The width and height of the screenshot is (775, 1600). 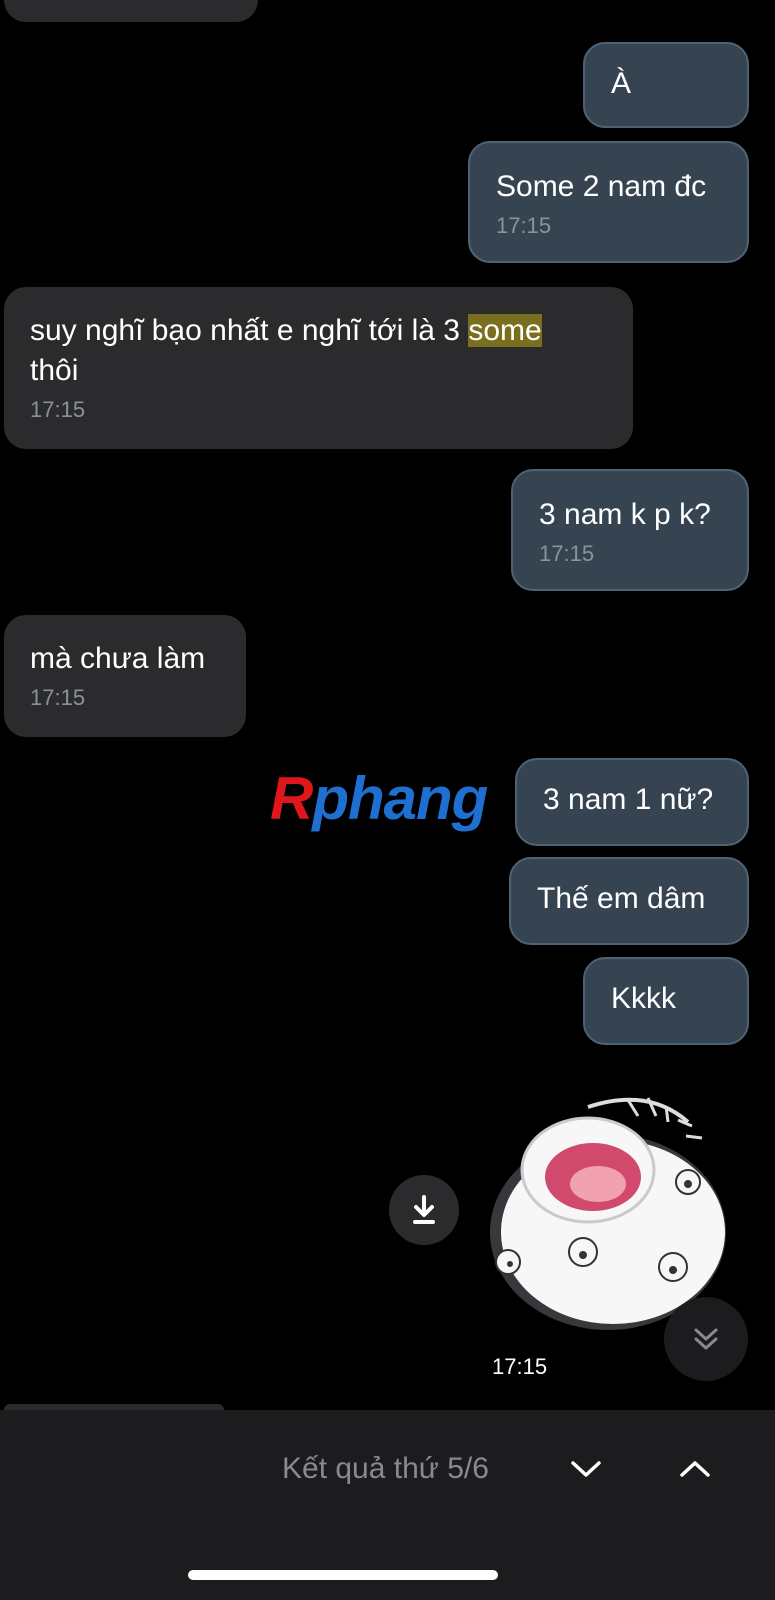 I want to click on watermark-logo: Rphang, so click(x=379, y=798).